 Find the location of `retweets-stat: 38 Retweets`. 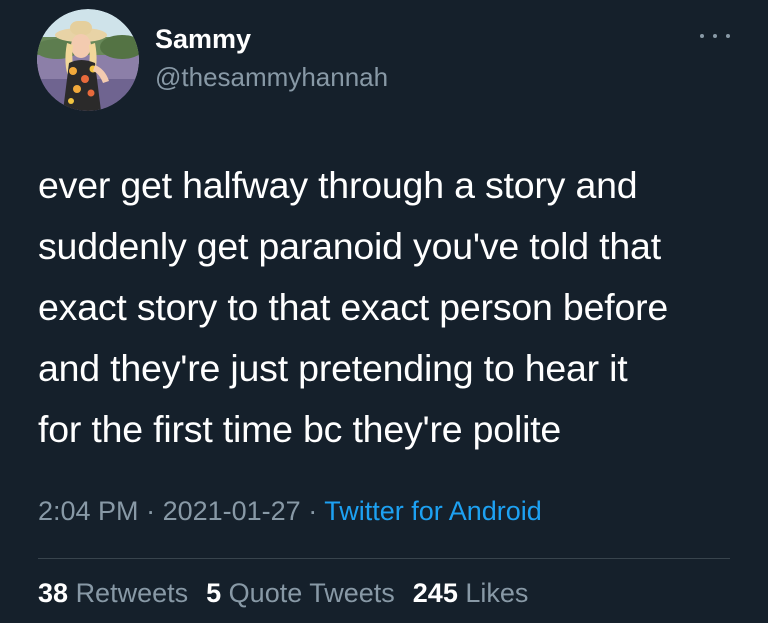

retweets-stat: 38 Retweets is located at coordinates (113, 593).